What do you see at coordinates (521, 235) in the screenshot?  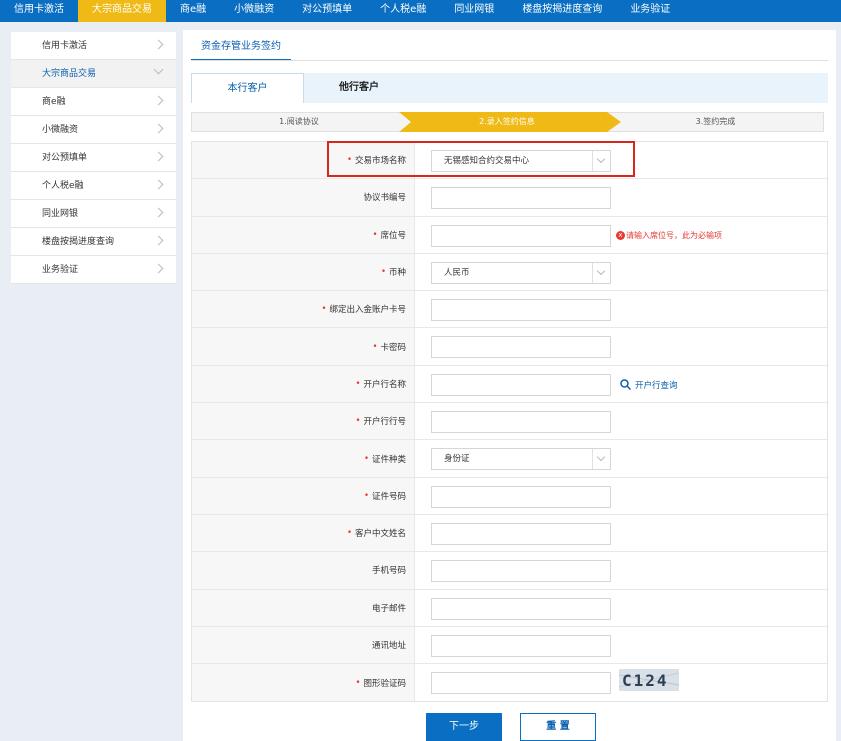 I see `seat-number-input` at bounding box center [521, 235].